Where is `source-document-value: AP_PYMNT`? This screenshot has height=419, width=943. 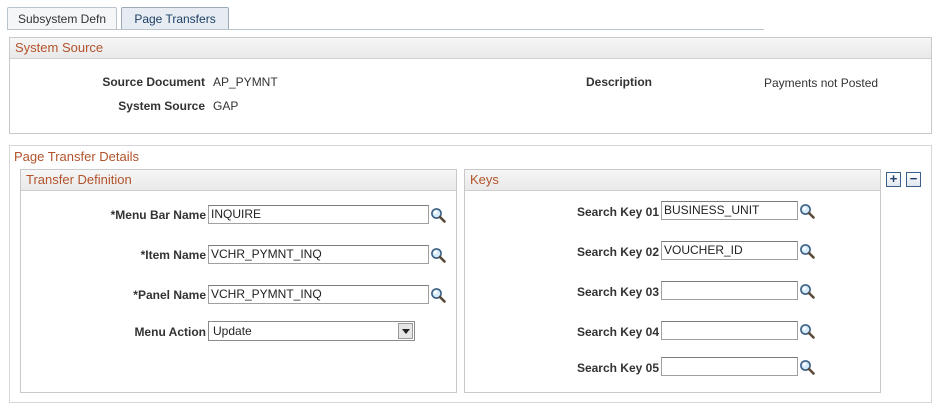 source-document-value: AP_PYMNT is located at coordinates (245, 82).